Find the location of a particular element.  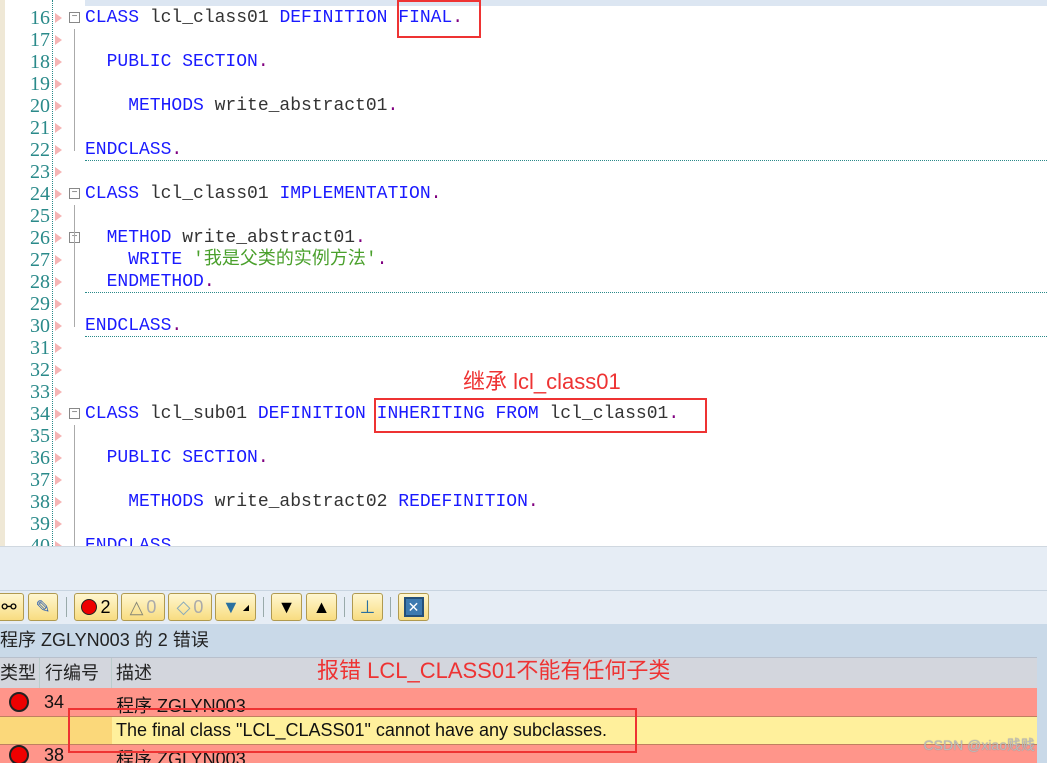

column-header-type: 类型 is located at coordinates (20, 673).